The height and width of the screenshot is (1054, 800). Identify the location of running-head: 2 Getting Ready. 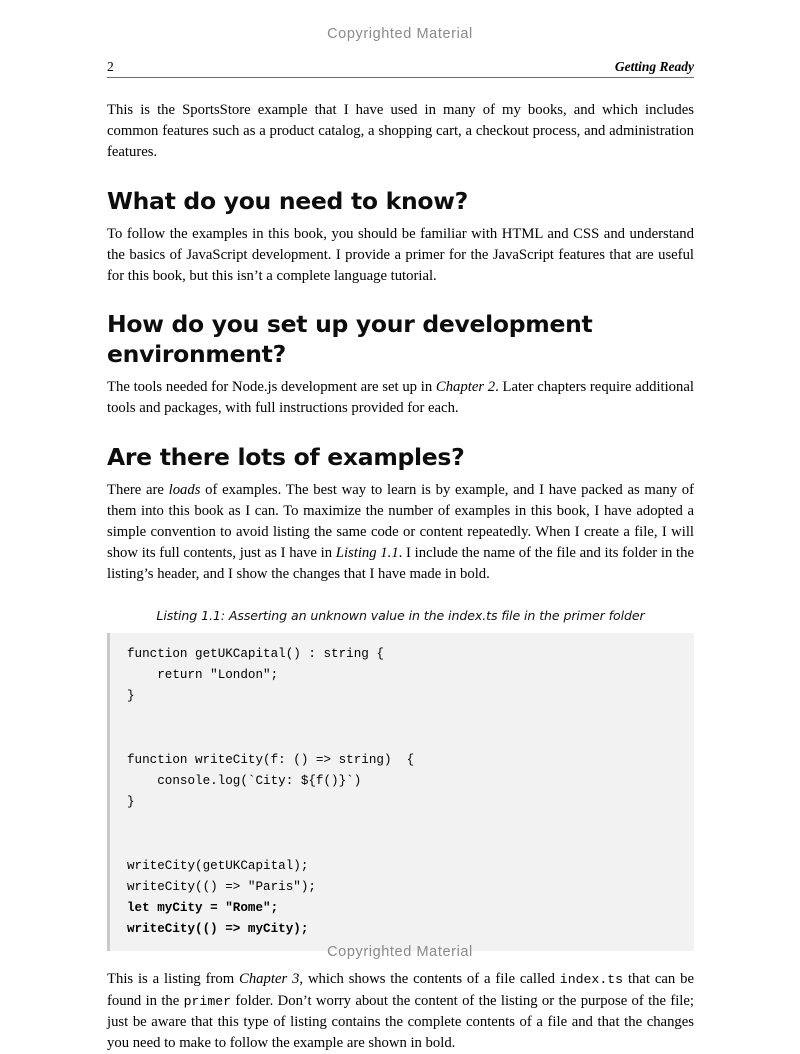
(400, 65).